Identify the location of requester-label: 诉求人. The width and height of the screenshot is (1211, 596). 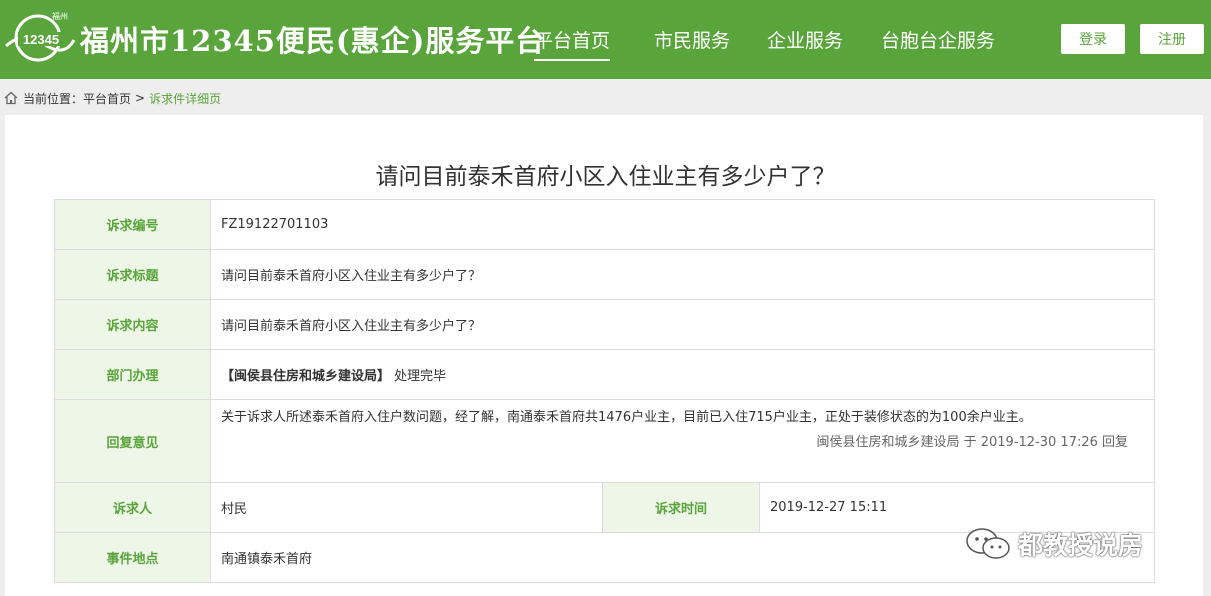
(132, 507).